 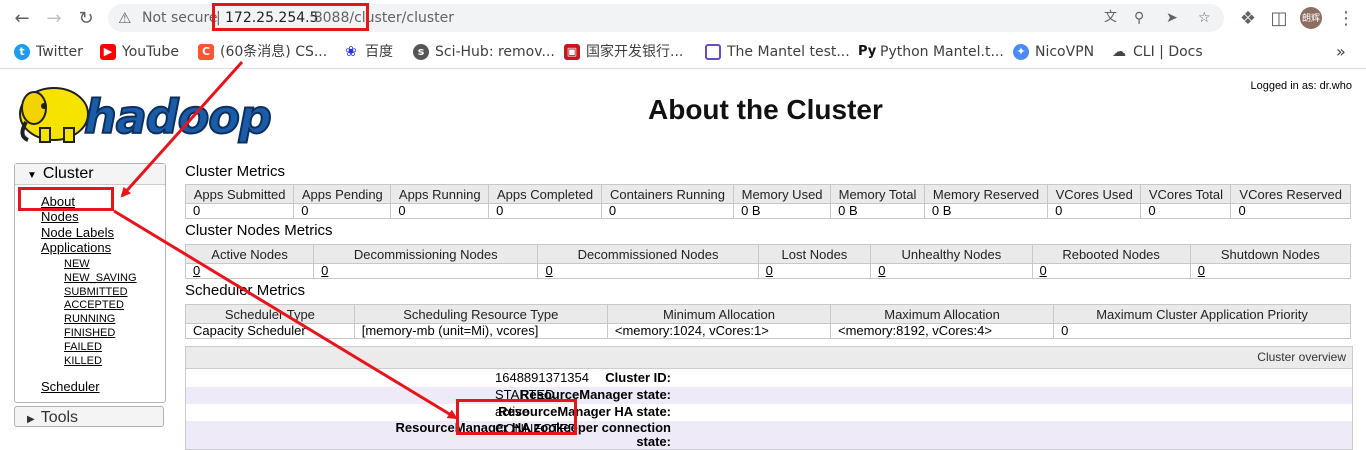 I want to click on cluster-metrics-header-cell: VCores Total, so click(x=1186, y=194).